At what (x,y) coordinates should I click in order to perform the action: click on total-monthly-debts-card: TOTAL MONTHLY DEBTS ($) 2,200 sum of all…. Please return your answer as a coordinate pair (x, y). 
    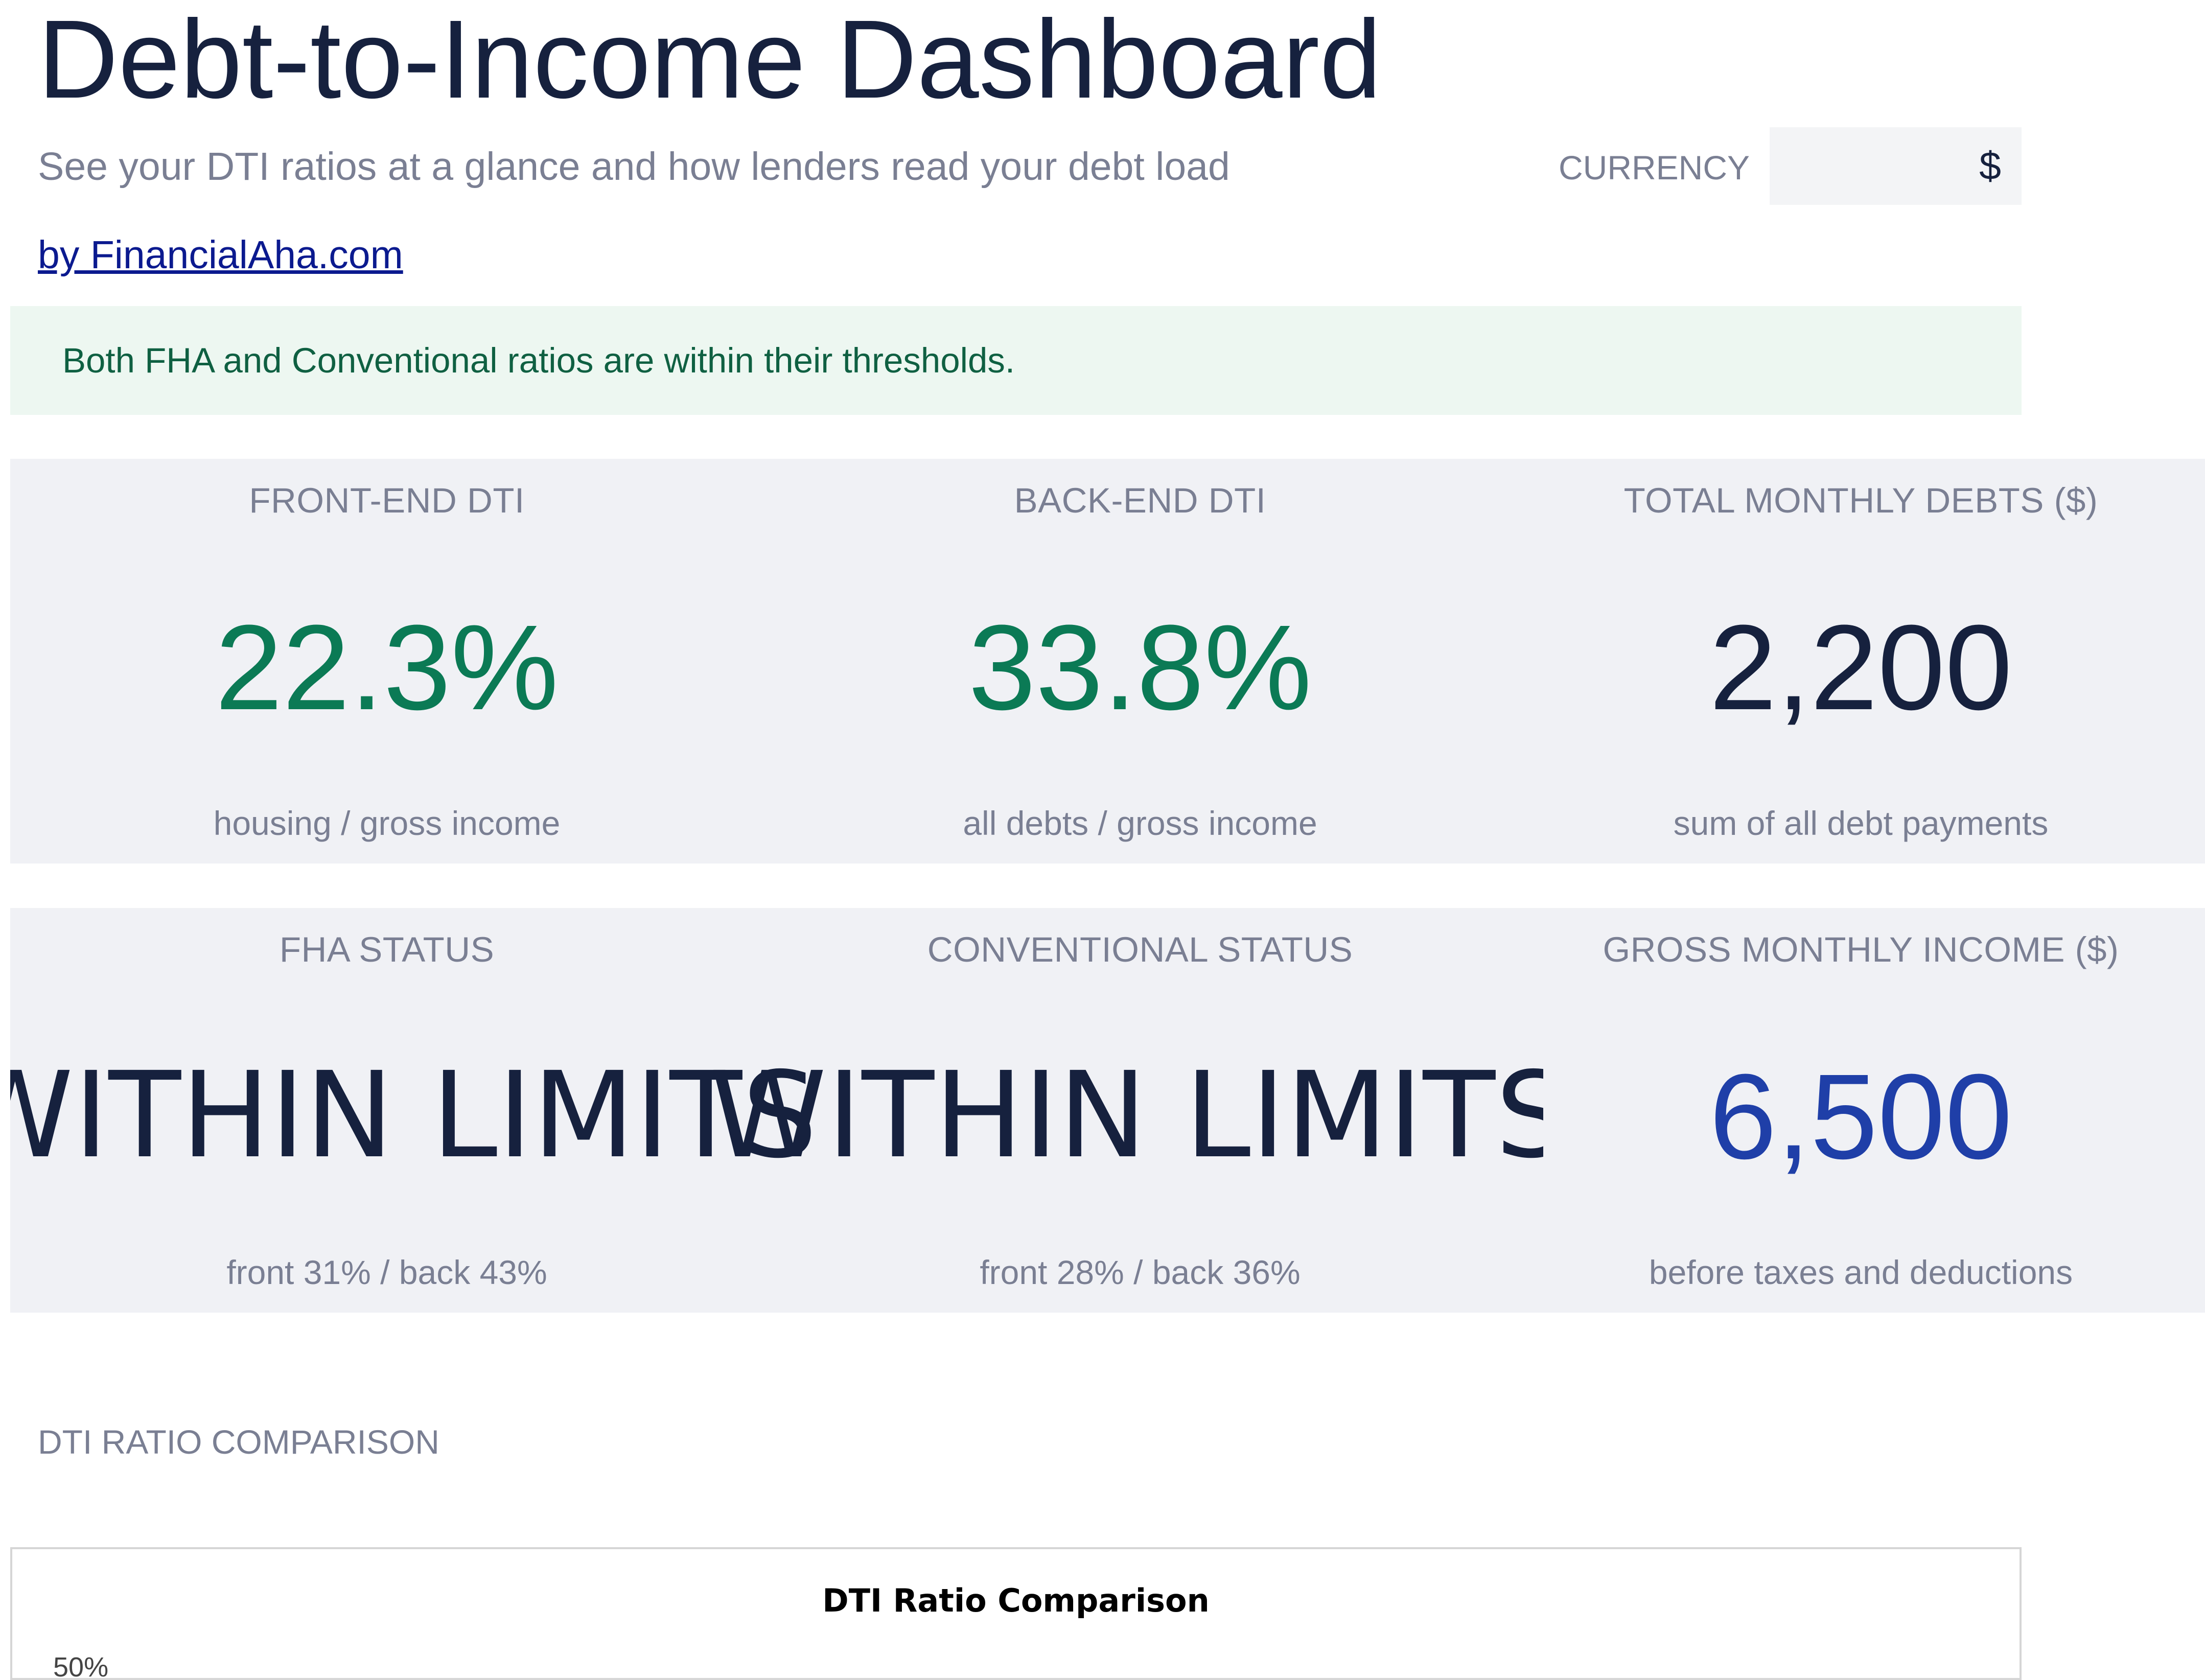
    Looking at the image, I should click on (1861, 661).